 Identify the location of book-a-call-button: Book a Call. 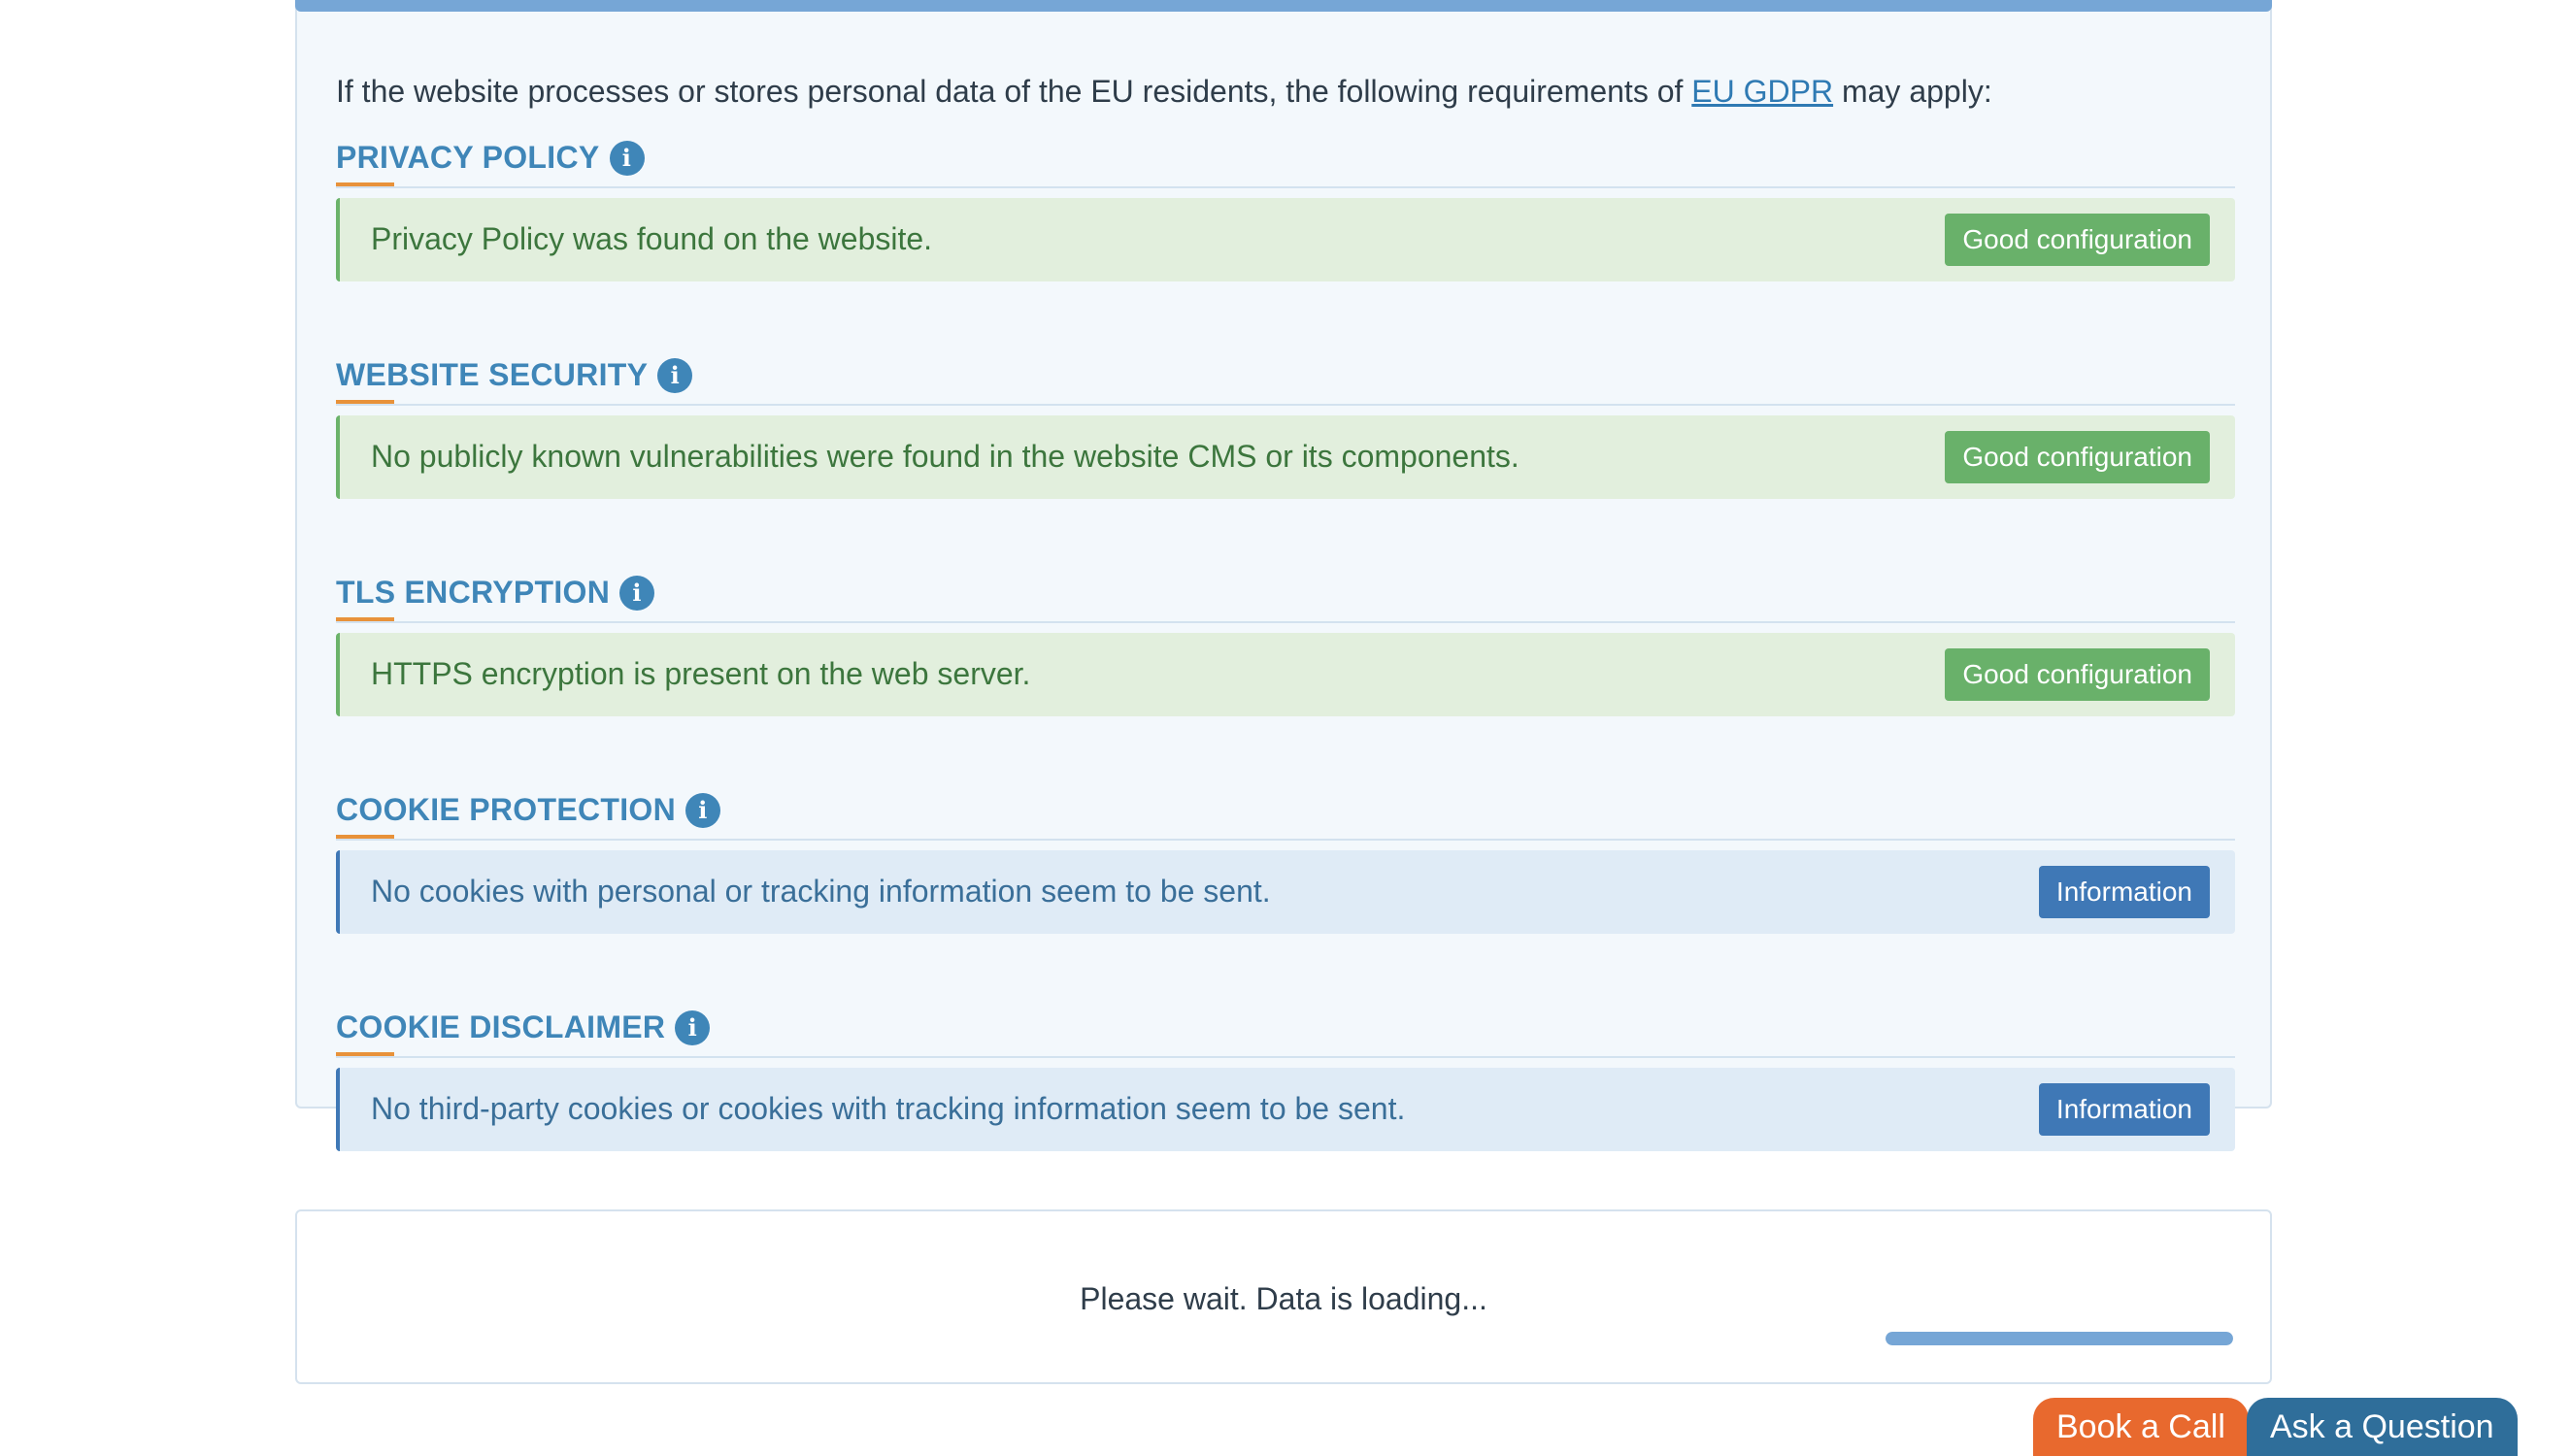
(2141, 1427).